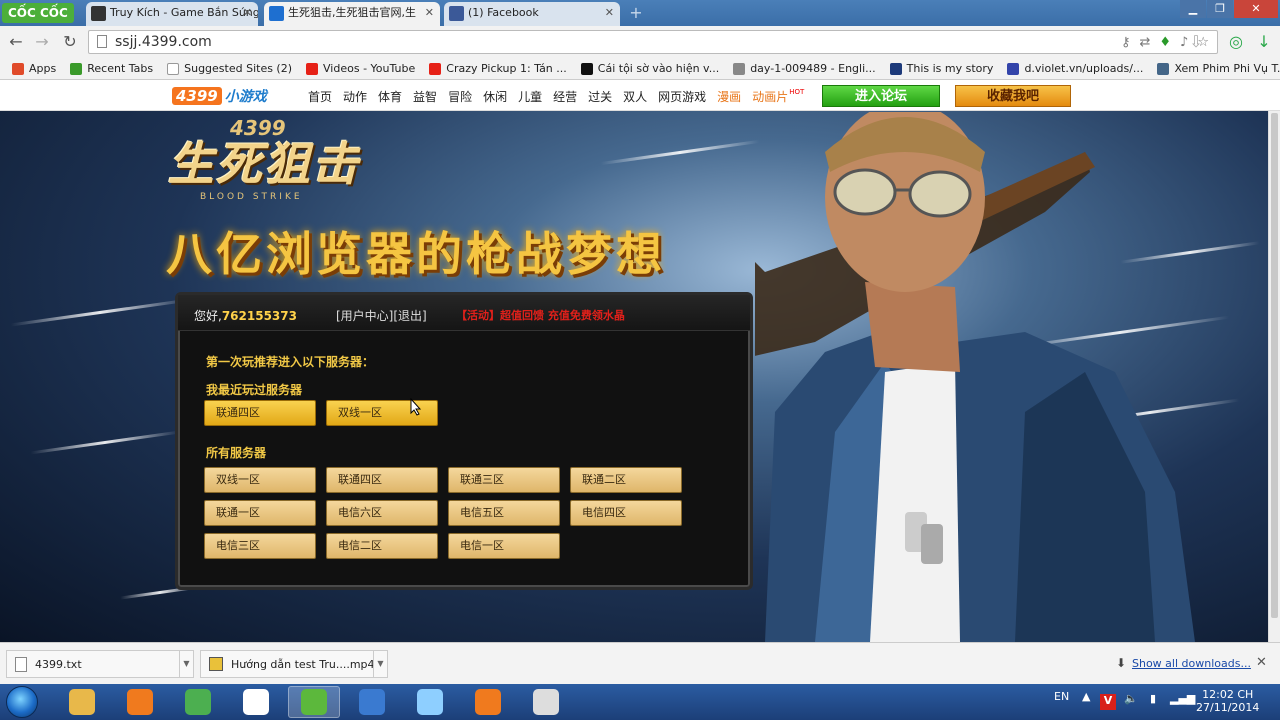 This screenshot has width=1280, height=720. I want to click on site-nav-link: 经营, so click(565, 96).